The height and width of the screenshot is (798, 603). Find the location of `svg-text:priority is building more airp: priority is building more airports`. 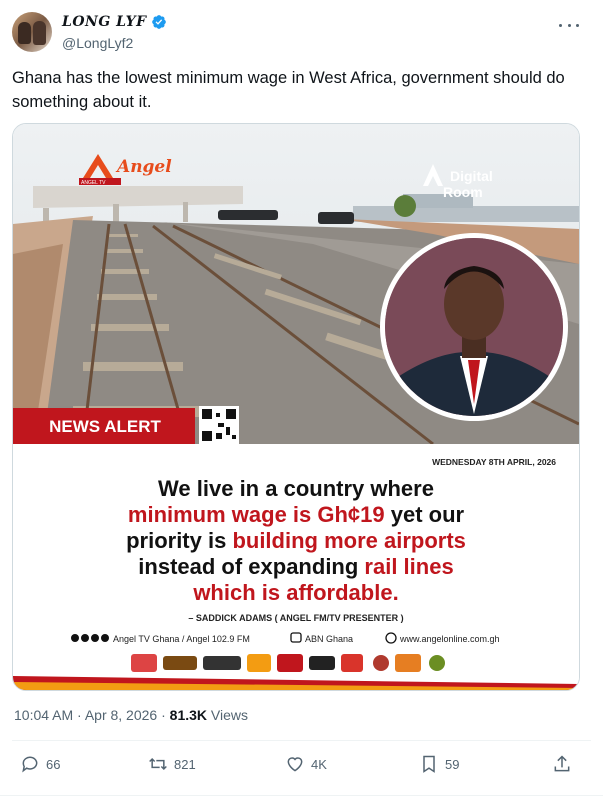

svg-text:priority is building more airp: priority is building more airports is located at coordinates (296, 540).